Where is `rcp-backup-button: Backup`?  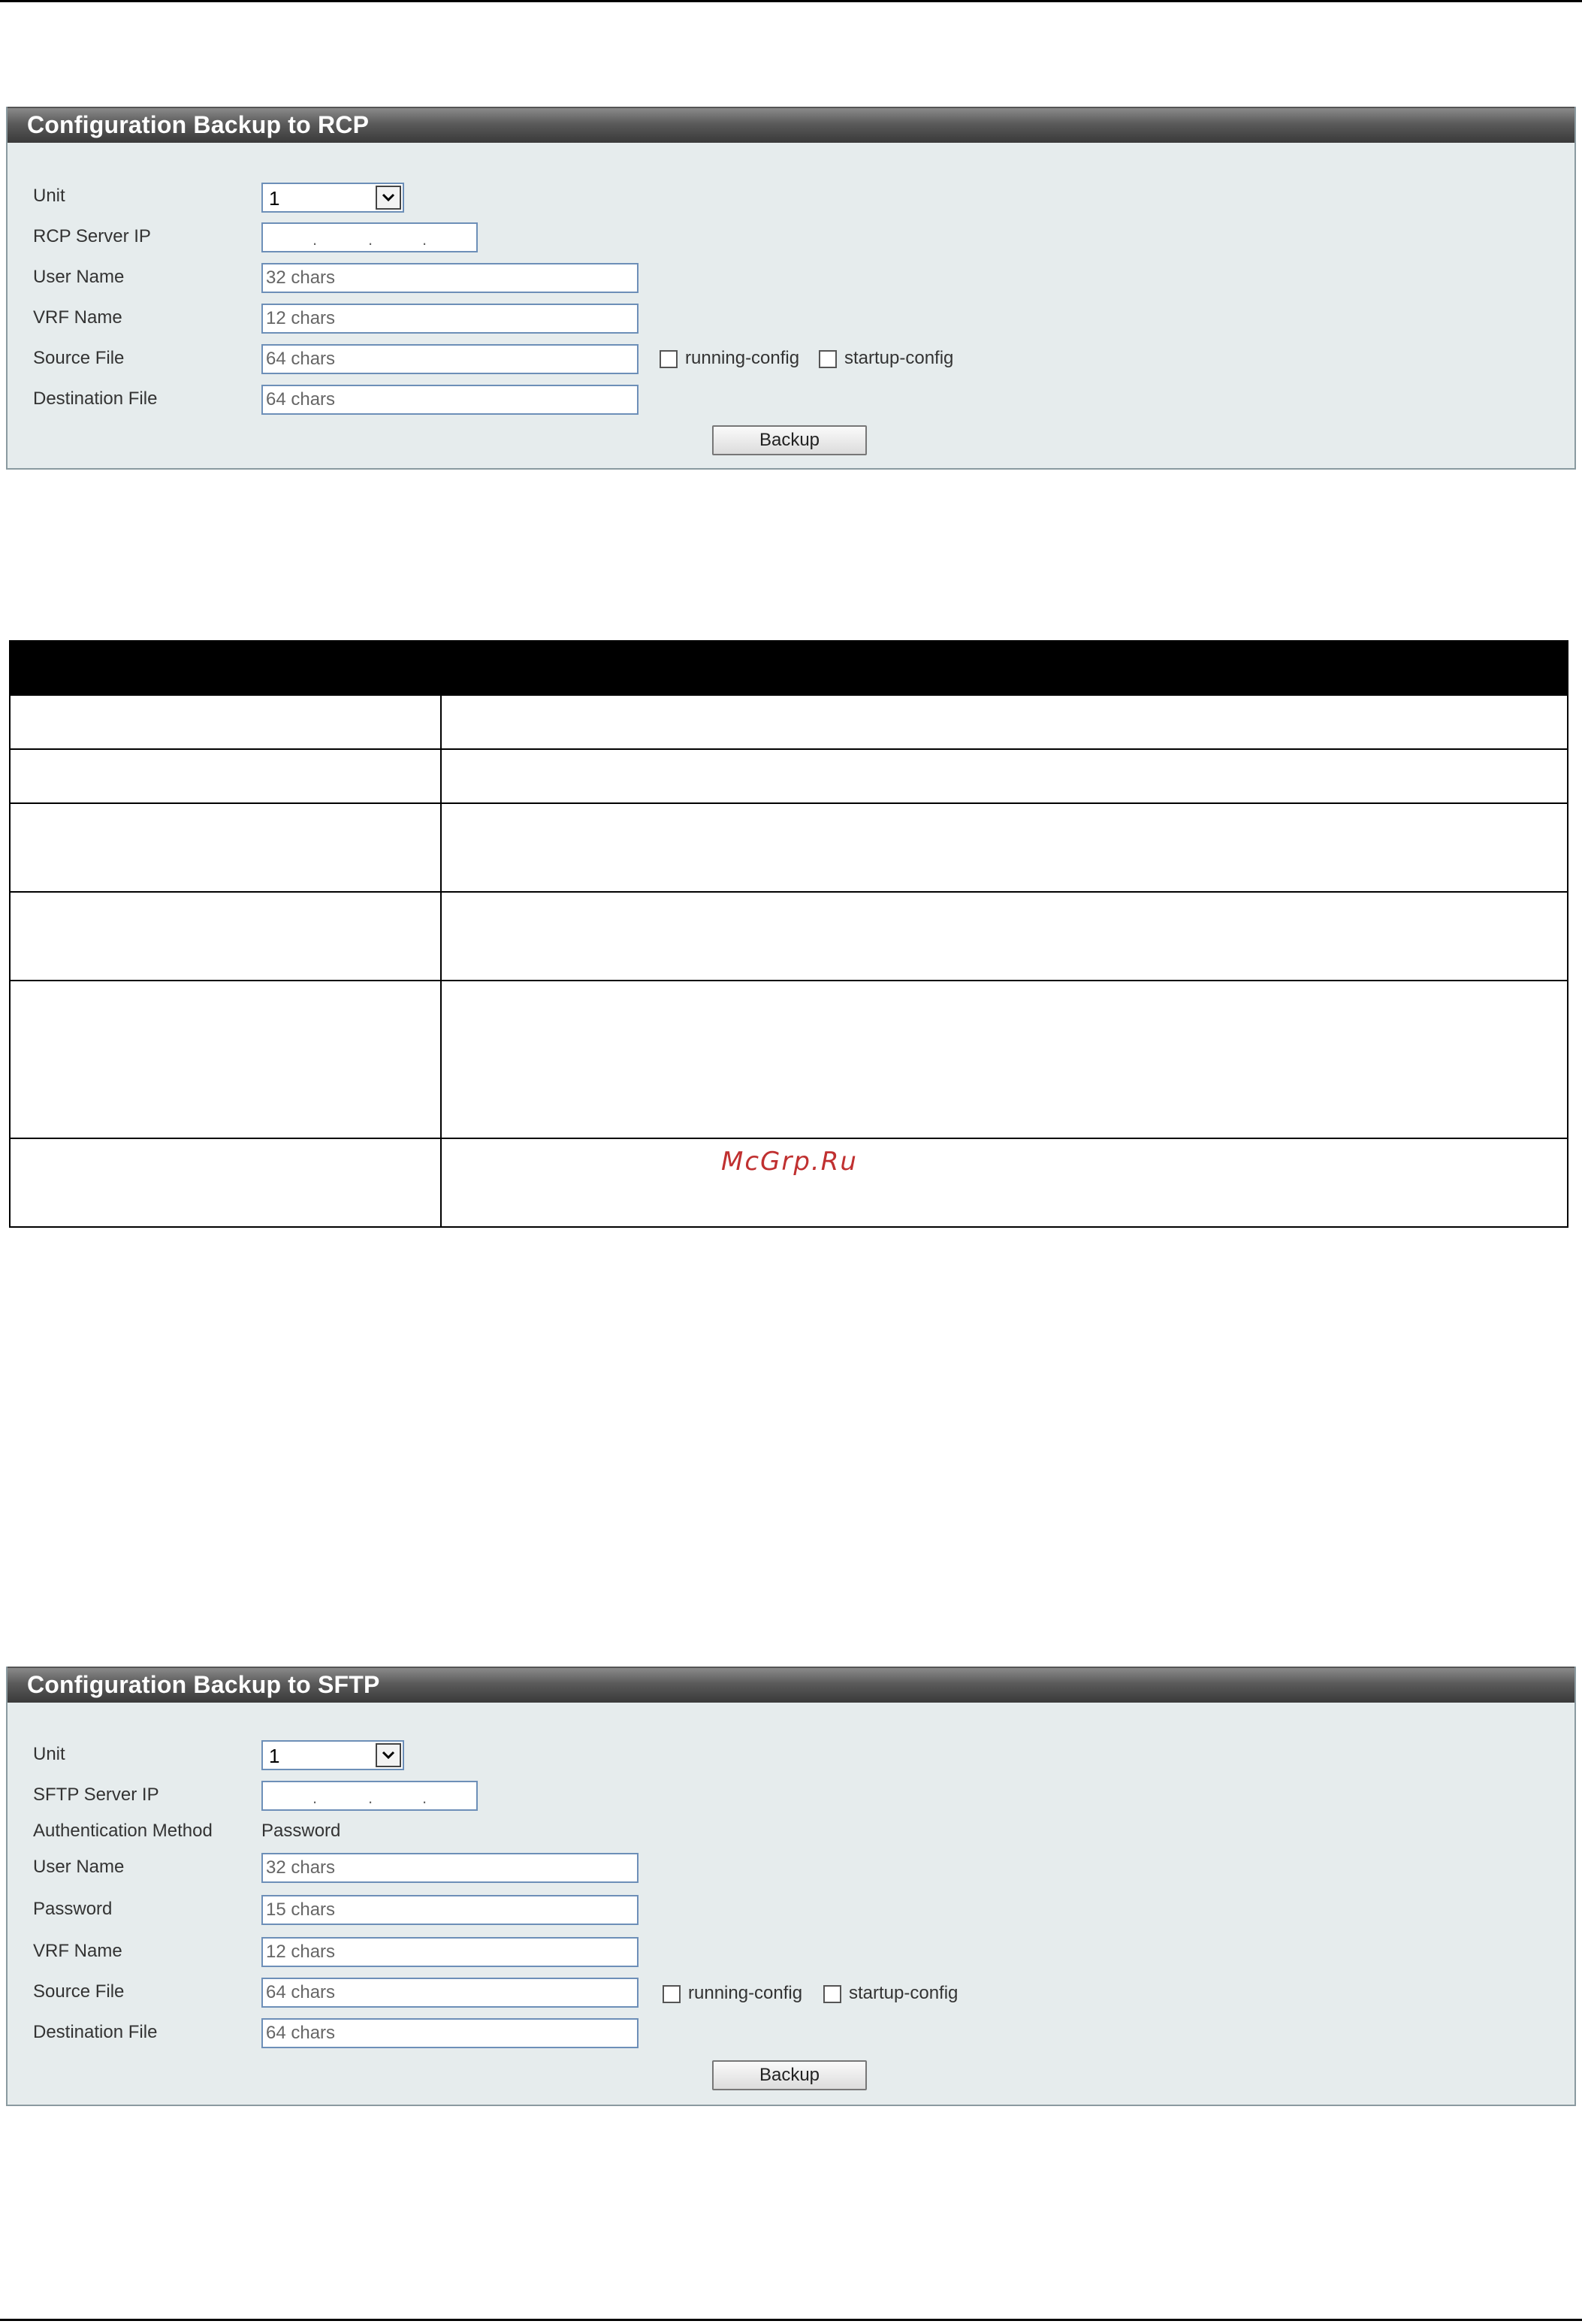
rcp-backup-button: Backup is located at coordinates (790, 440).